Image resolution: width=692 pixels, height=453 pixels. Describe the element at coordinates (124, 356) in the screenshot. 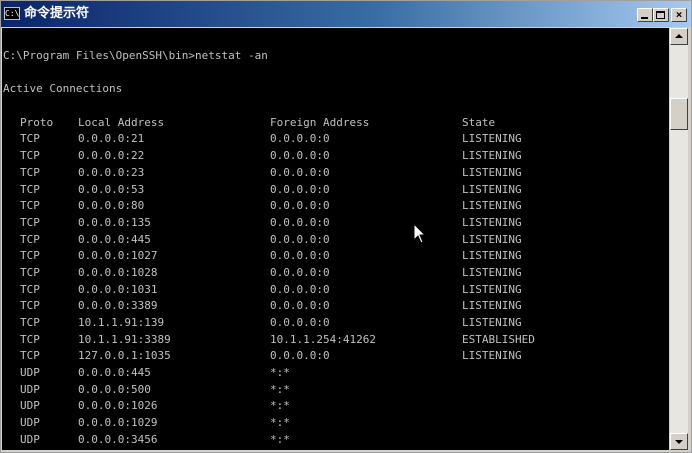

I see `cell-local-address: 127.0.0.1:1035` at that location.